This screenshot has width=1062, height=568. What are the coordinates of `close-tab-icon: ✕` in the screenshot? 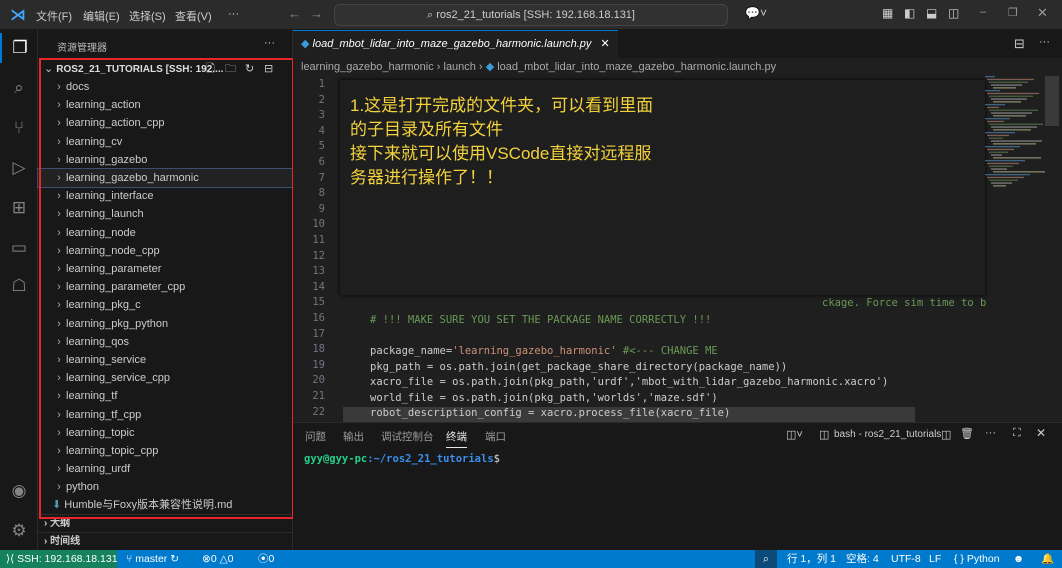 It's located at (604, 44).